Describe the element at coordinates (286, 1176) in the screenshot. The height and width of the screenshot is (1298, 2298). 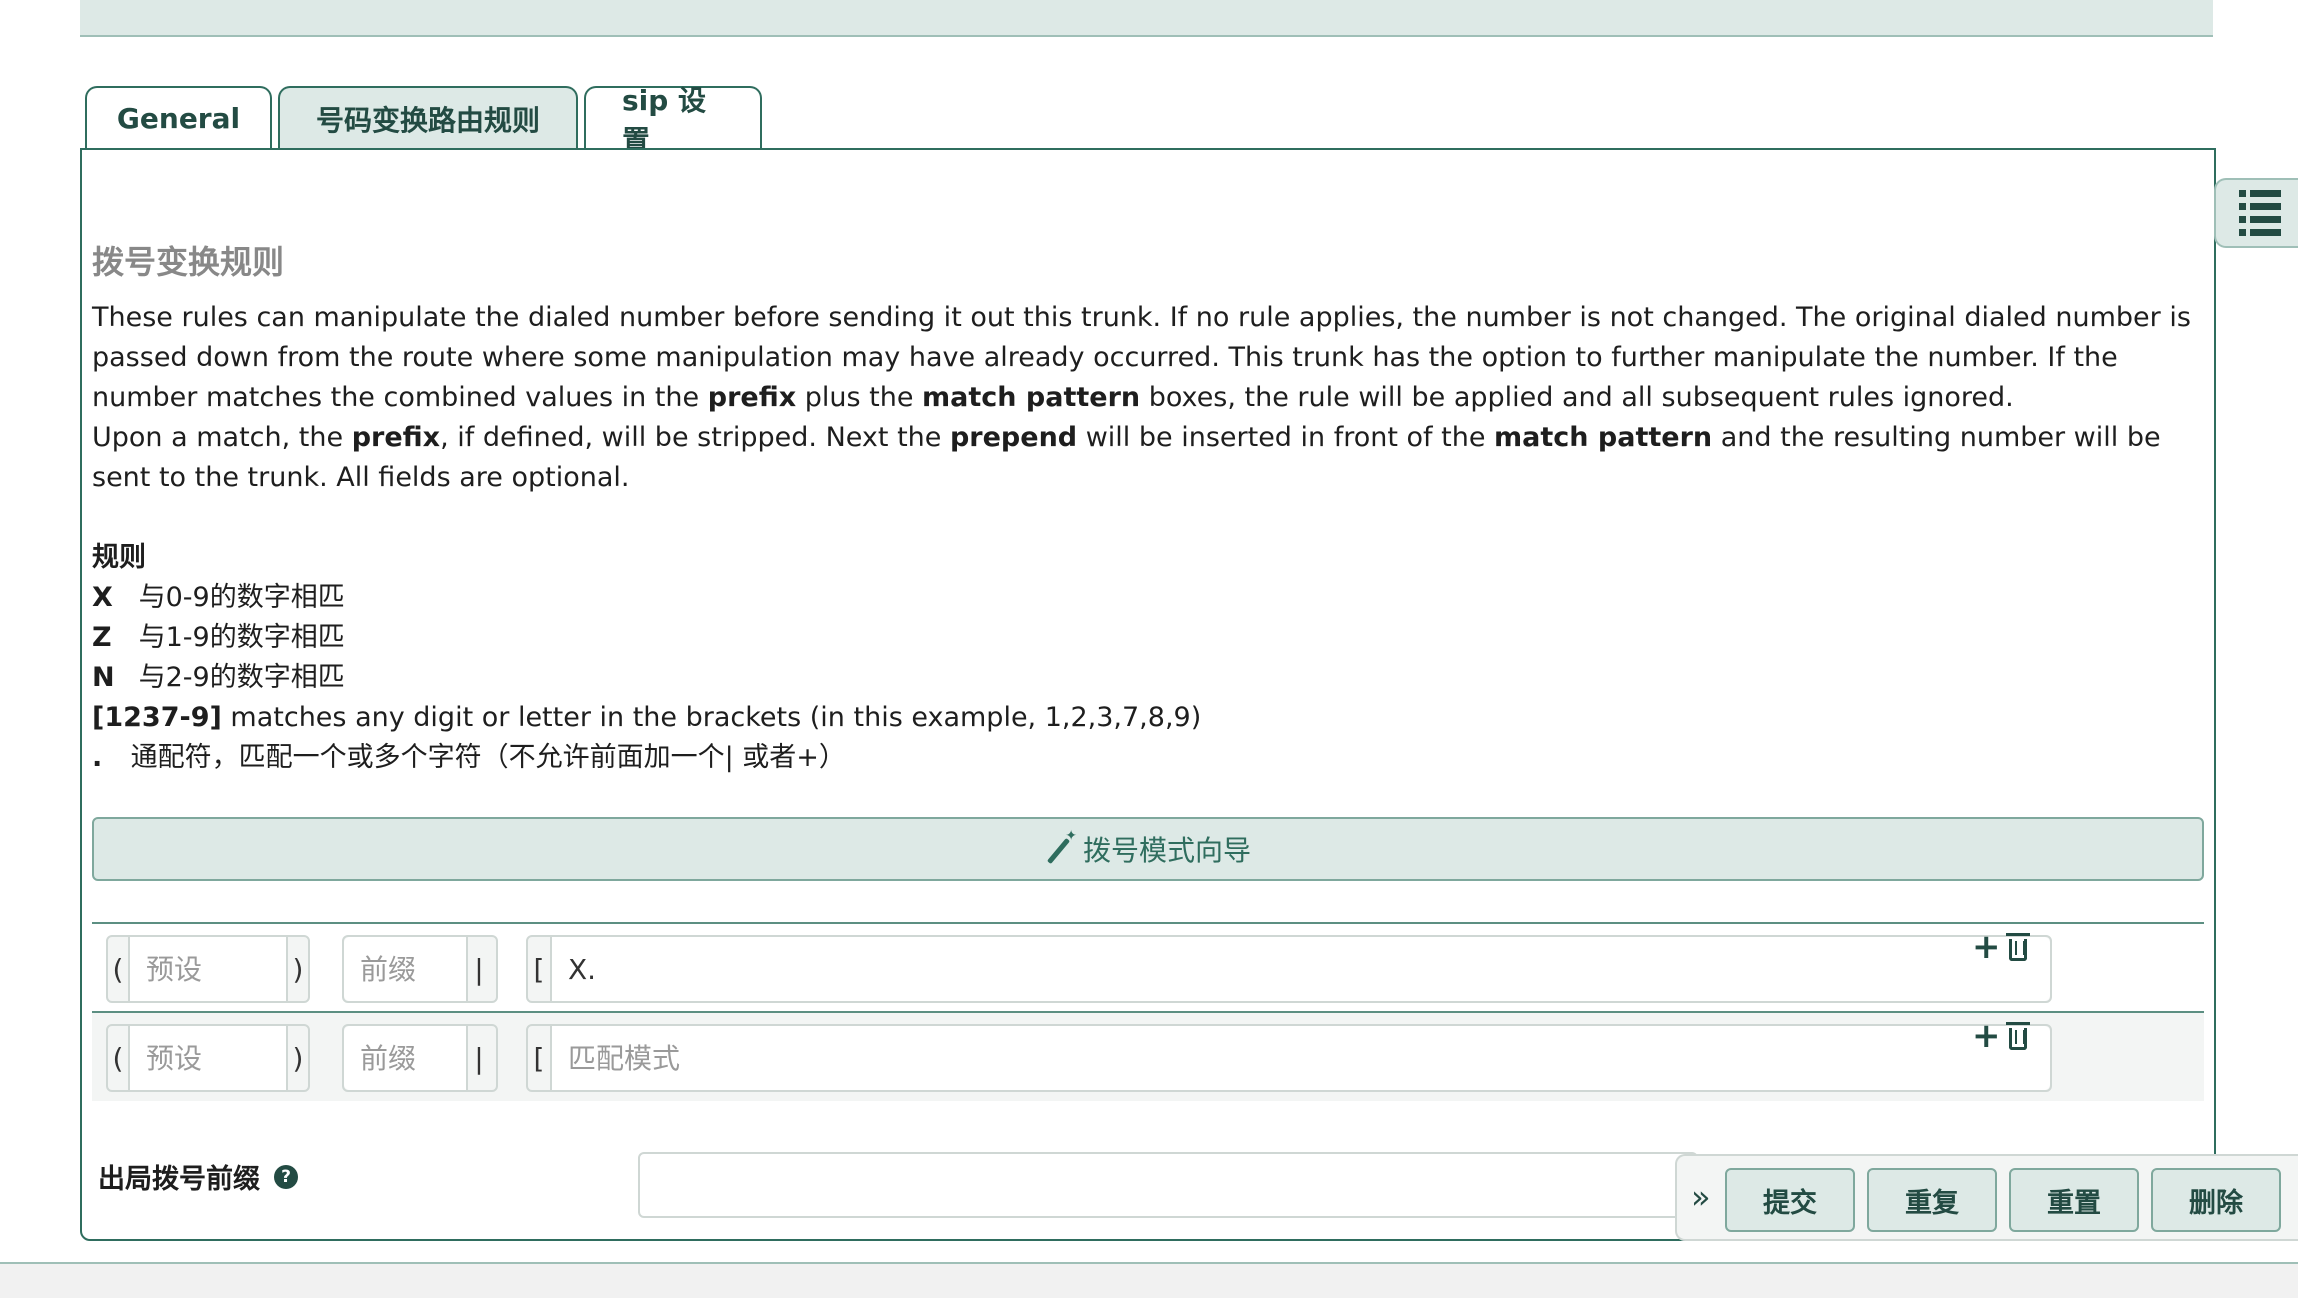
I see `help-icon: ?` at that location.